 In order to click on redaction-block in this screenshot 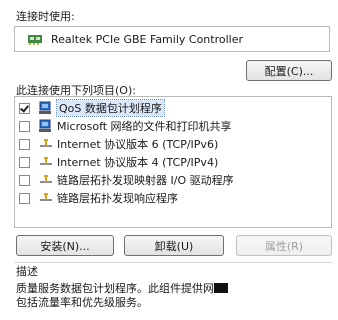, I will do `click(221, 288)`.